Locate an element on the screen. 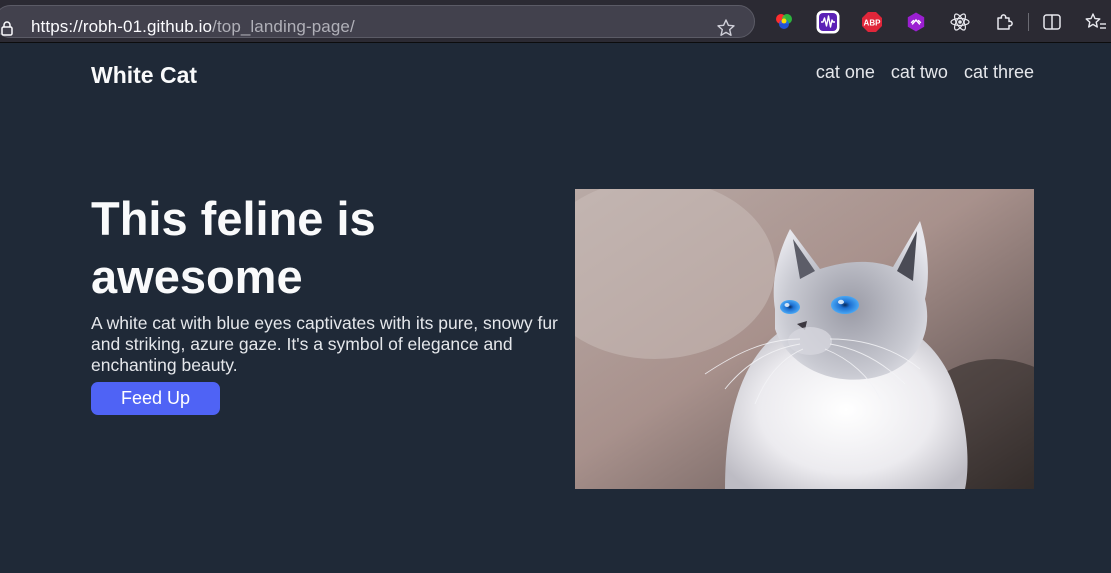 The width and height of the screenshot is (1111, 573). abp-label: ABP is located at coordinates (873, 23).